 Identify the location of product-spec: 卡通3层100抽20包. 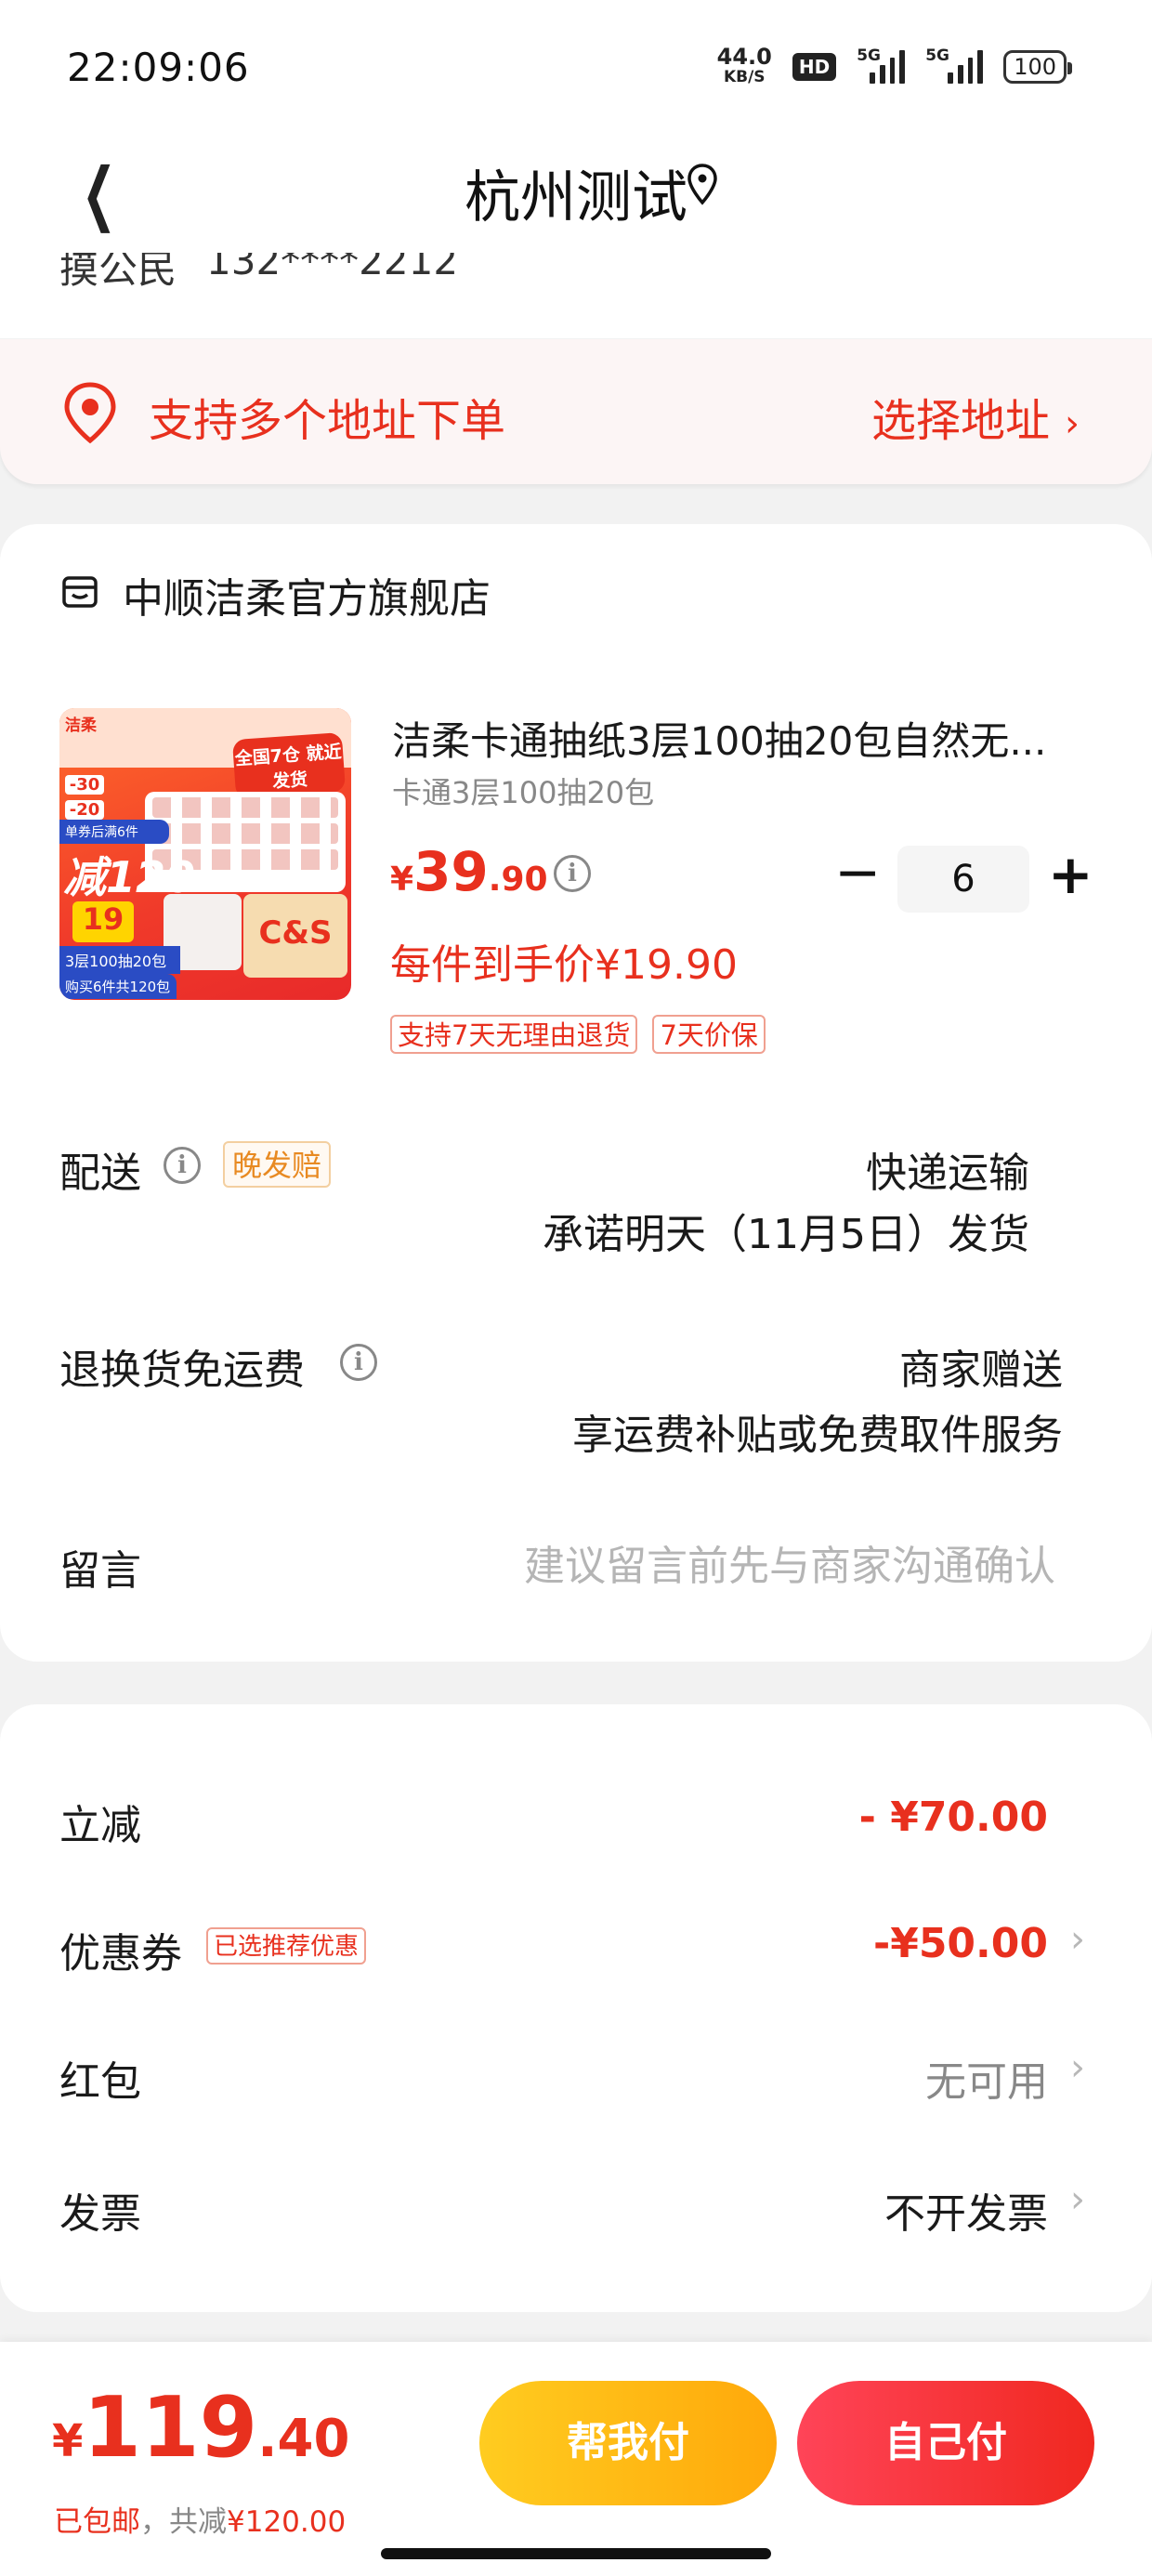
(523, 790).